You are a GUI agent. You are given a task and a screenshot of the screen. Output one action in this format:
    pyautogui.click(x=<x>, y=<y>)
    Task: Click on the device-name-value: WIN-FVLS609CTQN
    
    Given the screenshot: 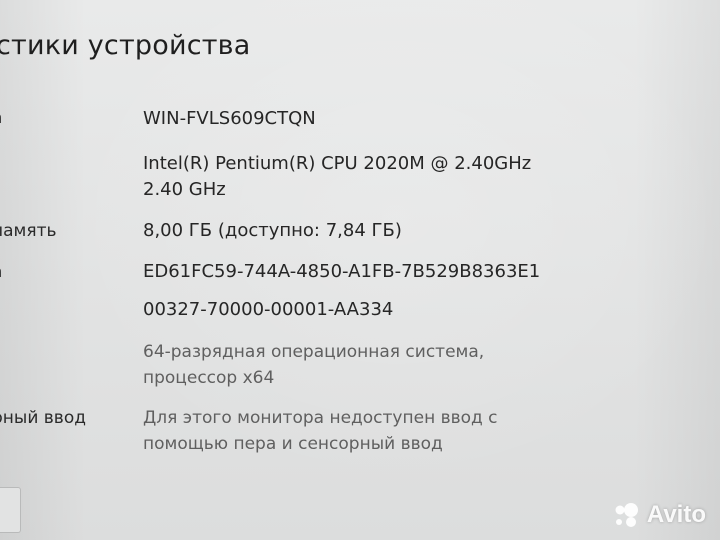 What is the action you would take?
    pyautogui.click(x=229, y=118)
    